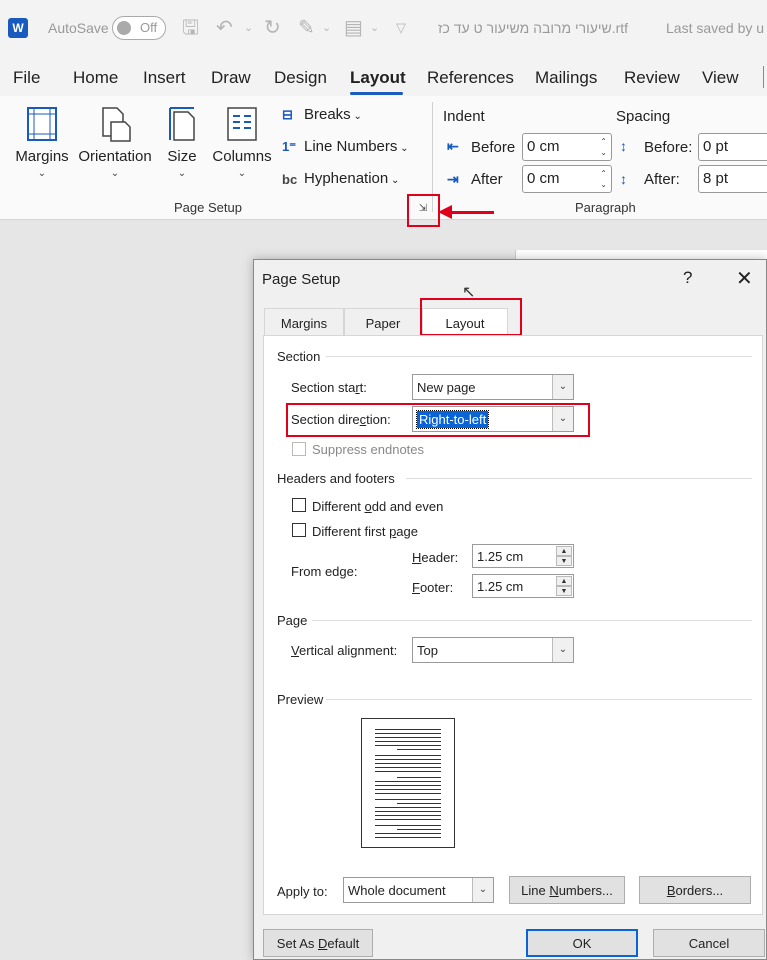  Describe the element at coordinates (567, 179) in the screenshot. I see `indent-after-input: 0 cm ⌃ ⌄` at that location.